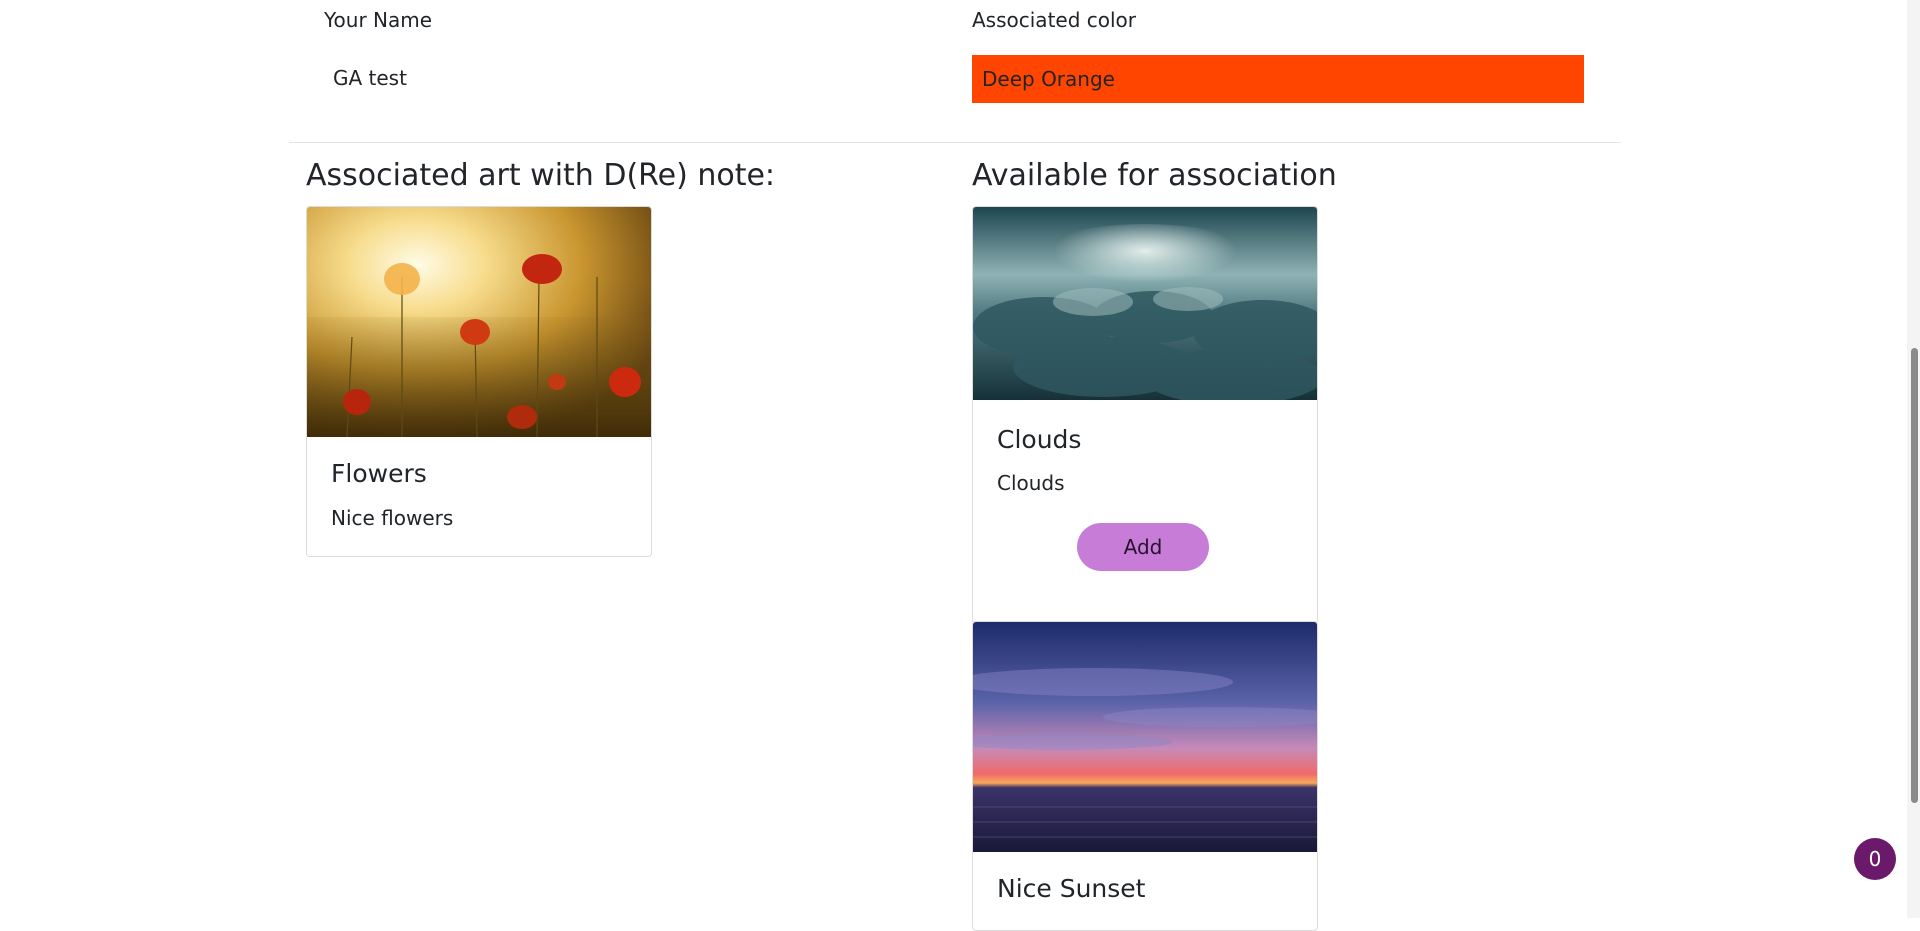 The height and width of the screenshot is (931, 1920). Describe the element at coordinates (1145, 303) in the screenshot. I see `cloud-sky-photo` at that location.